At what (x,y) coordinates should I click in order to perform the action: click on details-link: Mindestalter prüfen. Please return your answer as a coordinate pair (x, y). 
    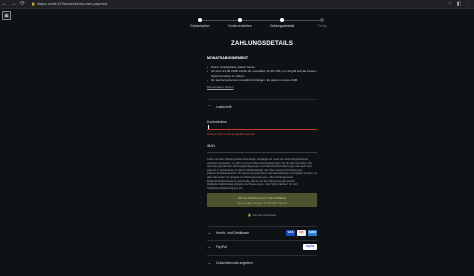
    Looking at the image, I should click on (262, 87).